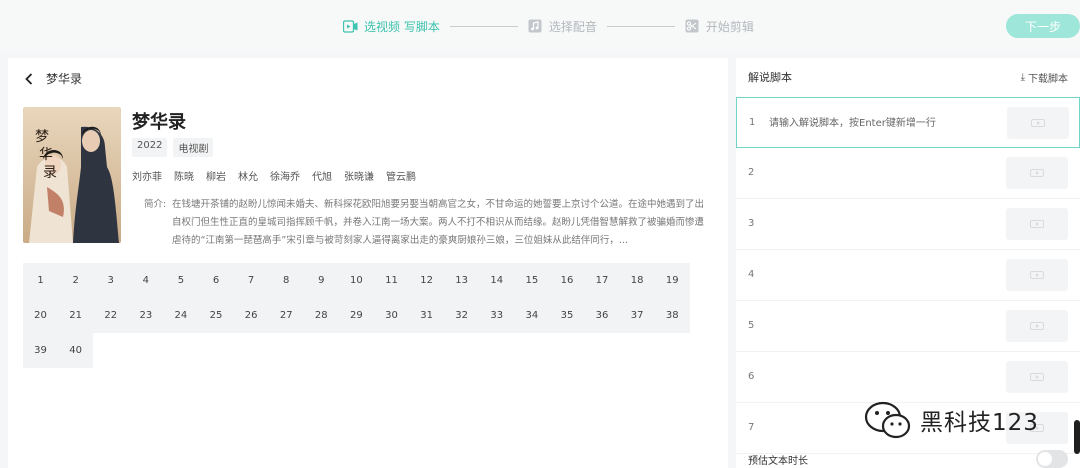  I want to click on row-number: 3, so click(751, 223).